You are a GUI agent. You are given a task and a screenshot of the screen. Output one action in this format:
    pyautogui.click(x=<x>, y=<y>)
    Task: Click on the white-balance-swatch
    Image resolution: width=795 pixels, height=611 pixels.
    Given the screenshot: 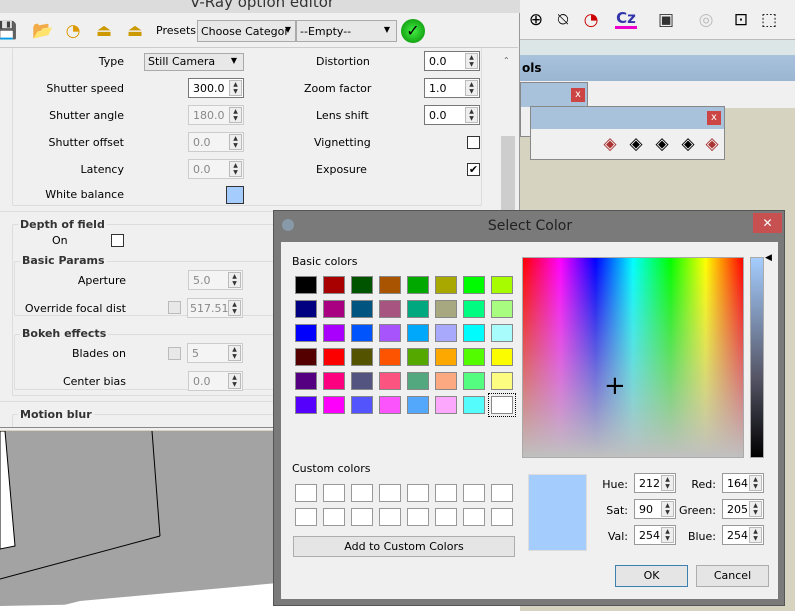 What is the action you would take?
    pyautogui.click(x=235, y=195)
    